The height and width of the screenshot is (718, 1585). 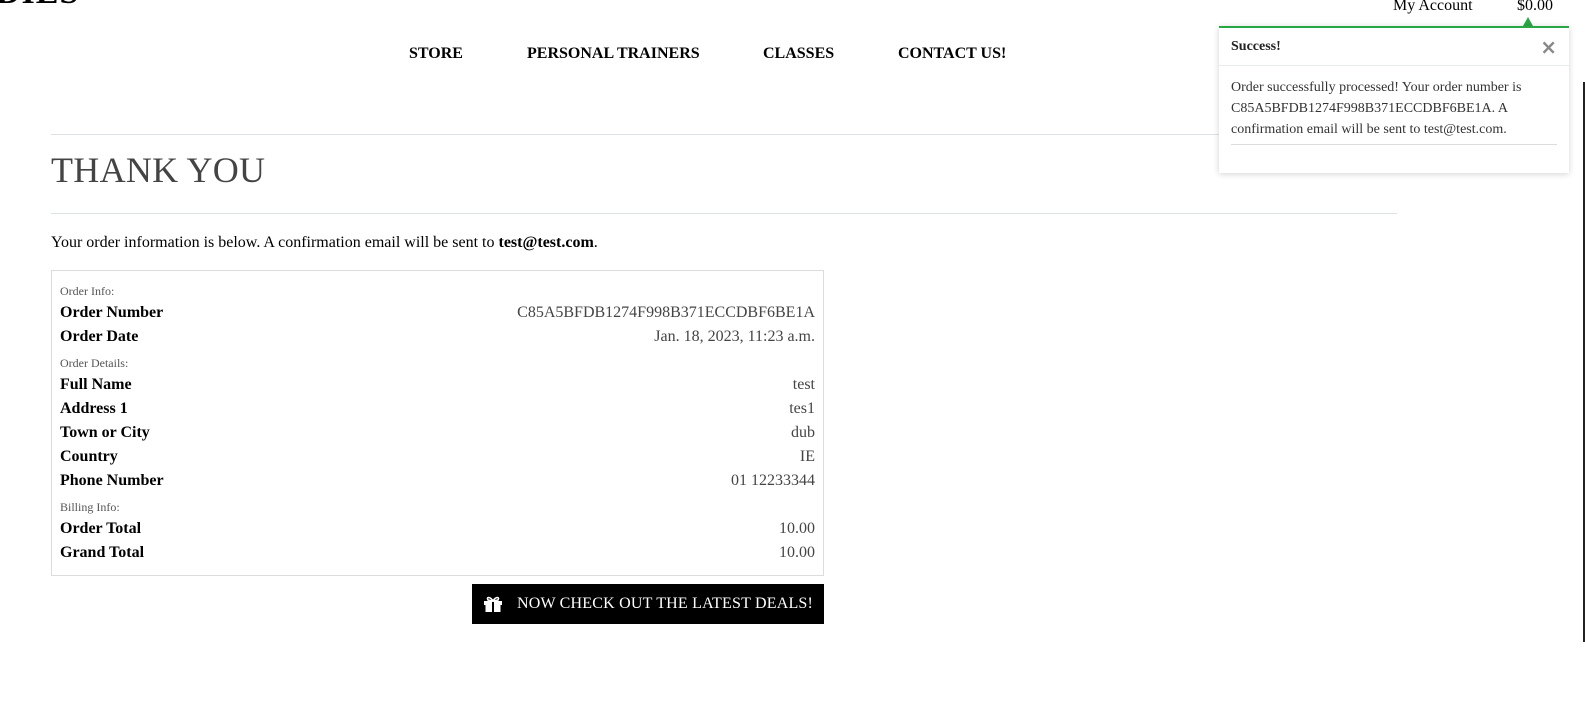 What do you see at coordinates (803, 432) in the screenshot?
I see `row-value: dub` at bounding box center [803, 432].